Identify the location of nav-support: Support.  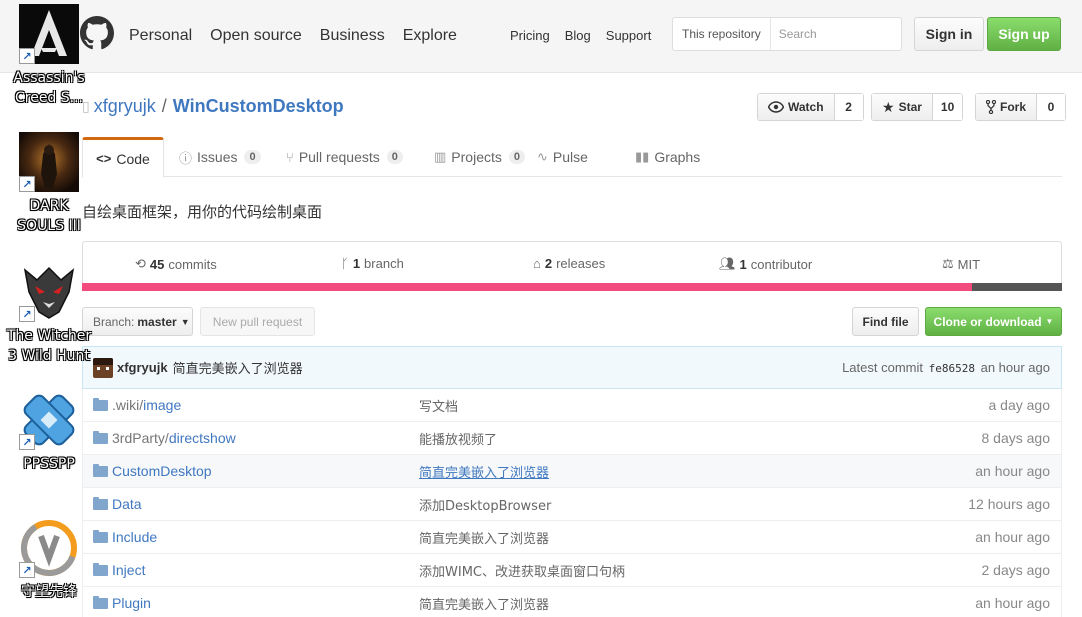
(629, 35).